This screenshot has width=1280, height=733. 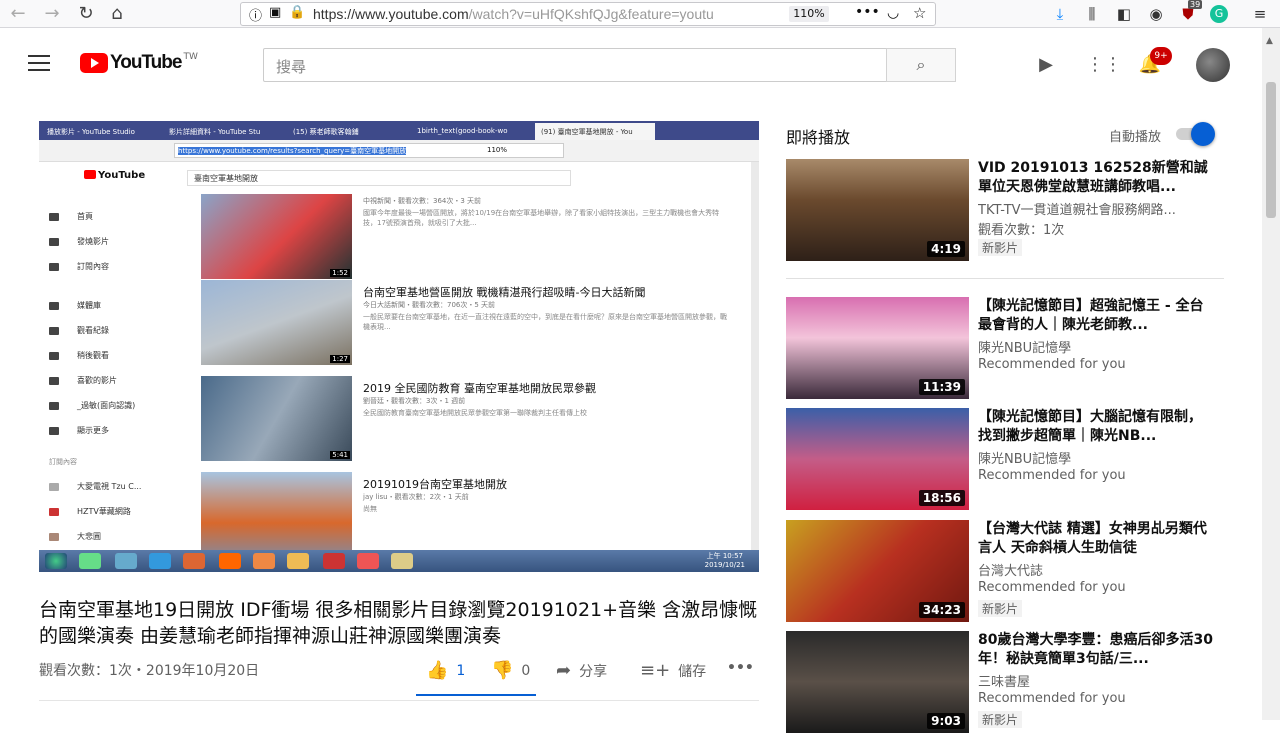 I want to click on recorded-side-item: 媒體庫, so click(x=114, y=305).